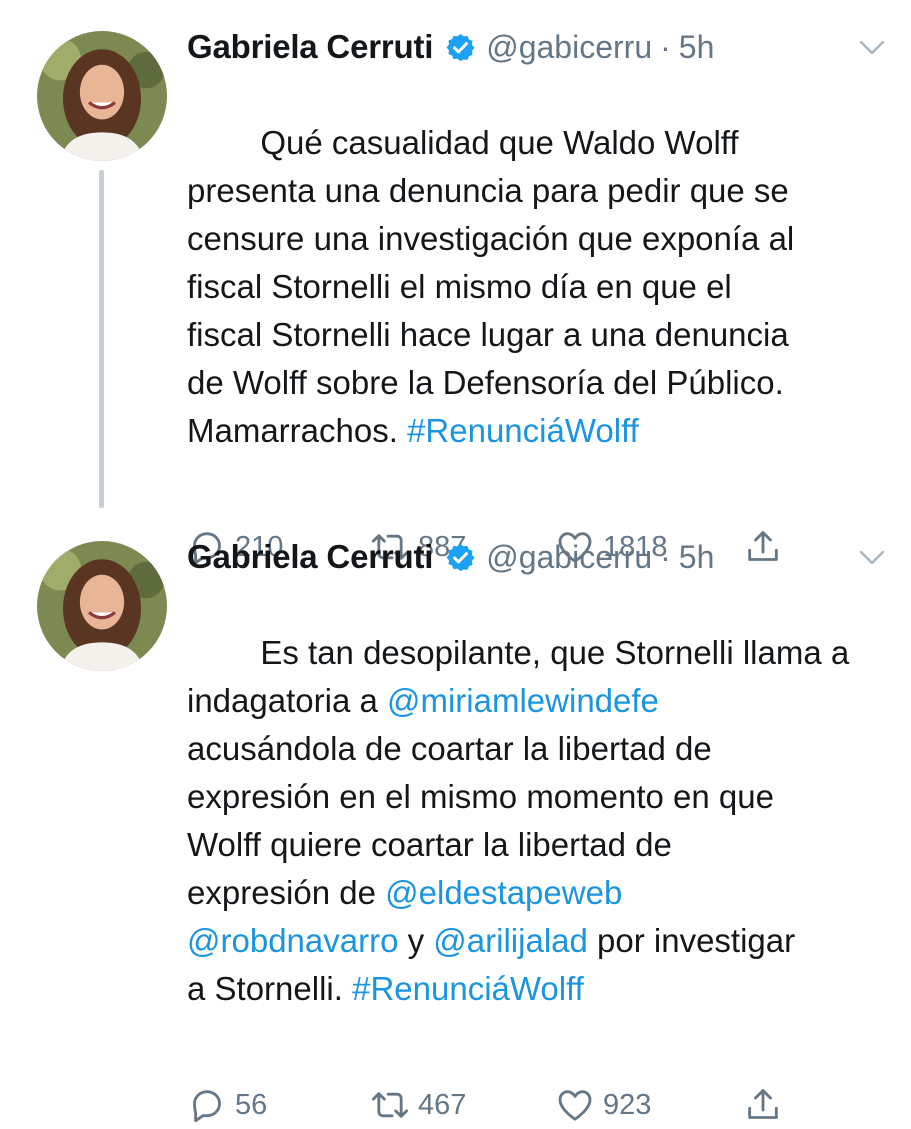 The image size is (911, 1129). I want to click on reply-count: 56, so click(251, 1104).